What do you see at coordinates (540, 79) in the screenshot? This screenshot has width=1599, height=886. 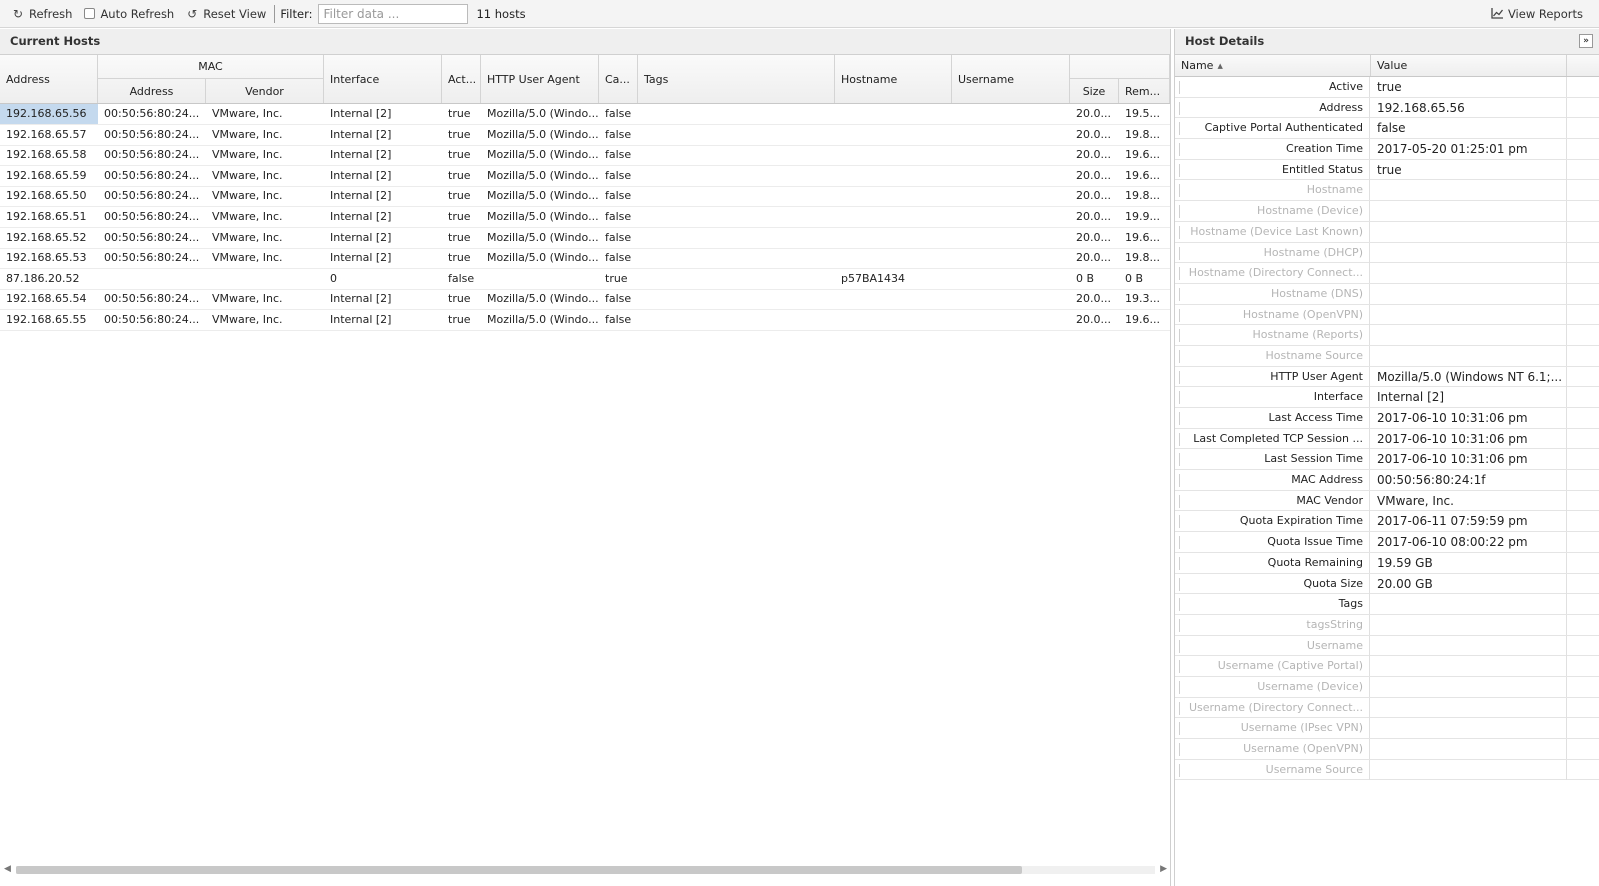 I see `col-user-agent: HTTP User Agent` at bounding box center [540, 79].